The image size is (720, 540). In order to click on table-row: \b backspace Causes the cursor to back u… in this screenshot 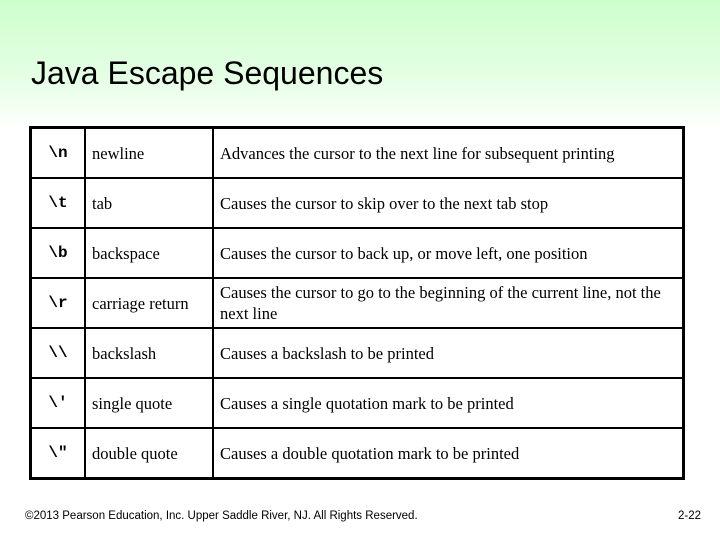, I will do `click(357, 253)`.